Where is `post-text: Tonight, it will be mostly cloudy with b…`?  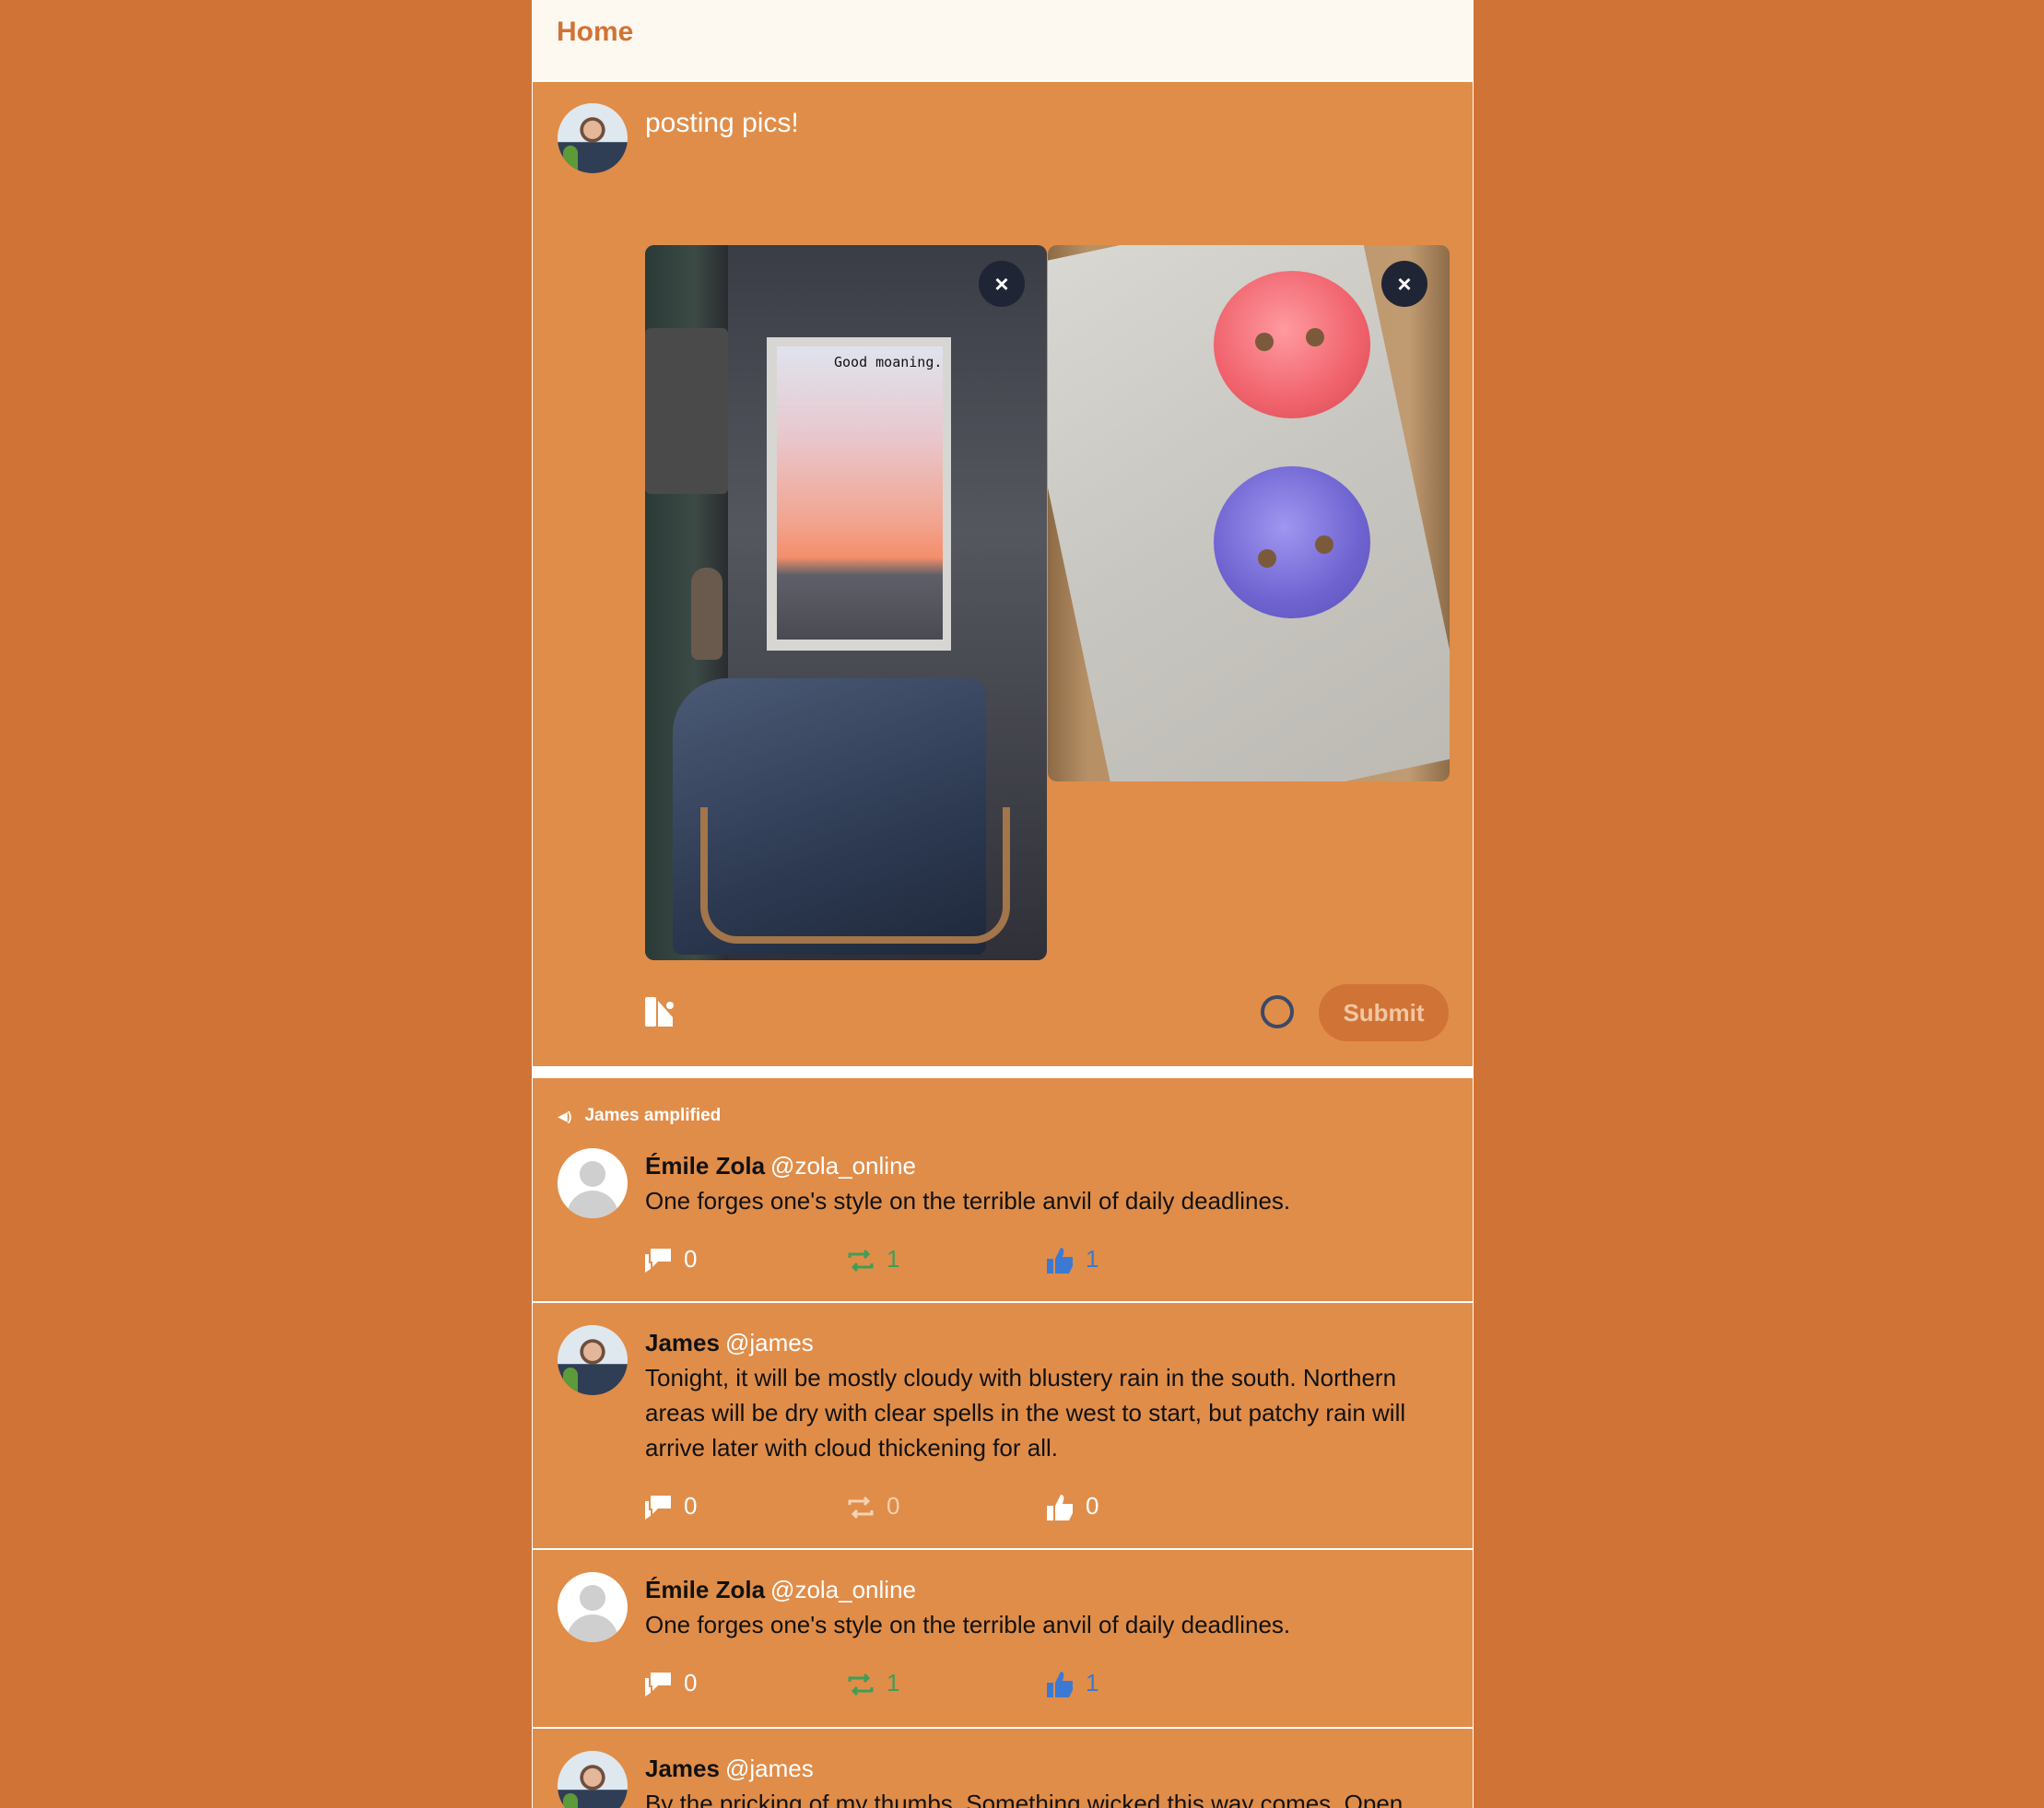
post-text: Tonight, it will be mostly cloudy with b… is located at coordinates (1025, 1413).